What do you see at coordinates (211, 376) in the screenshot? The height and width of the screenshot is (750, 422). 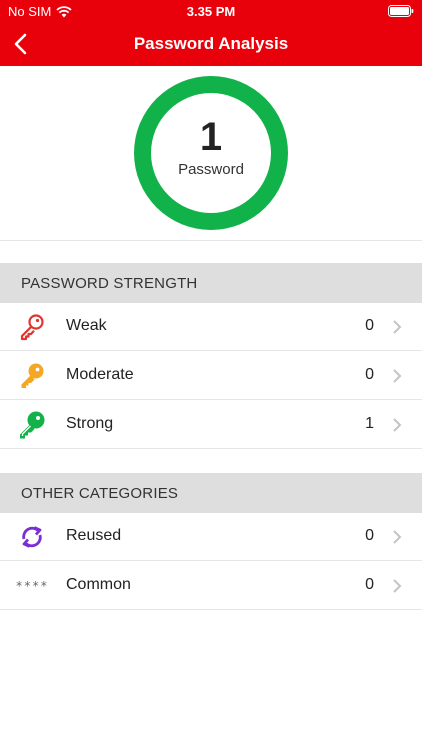 I see `row-moderate: Moderate 0` at bounding box center [211, 376].